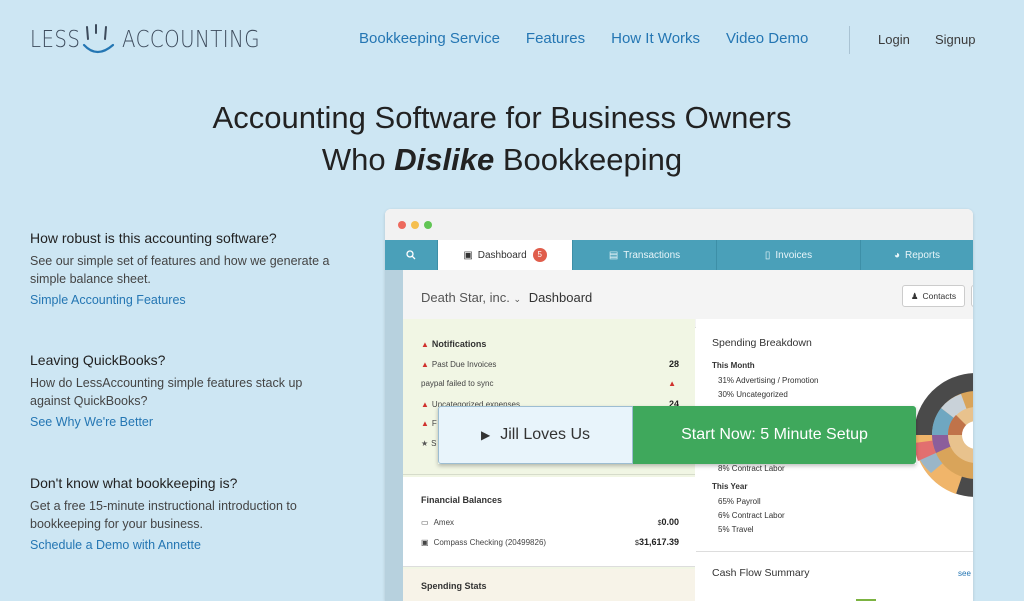 Image resolution: width=1024 pixels, height=601 pixels. Describe the element at coordinates (191, 40) in the screenshot. I see `logo-text-accounting: ACCOUNTING` at that location.